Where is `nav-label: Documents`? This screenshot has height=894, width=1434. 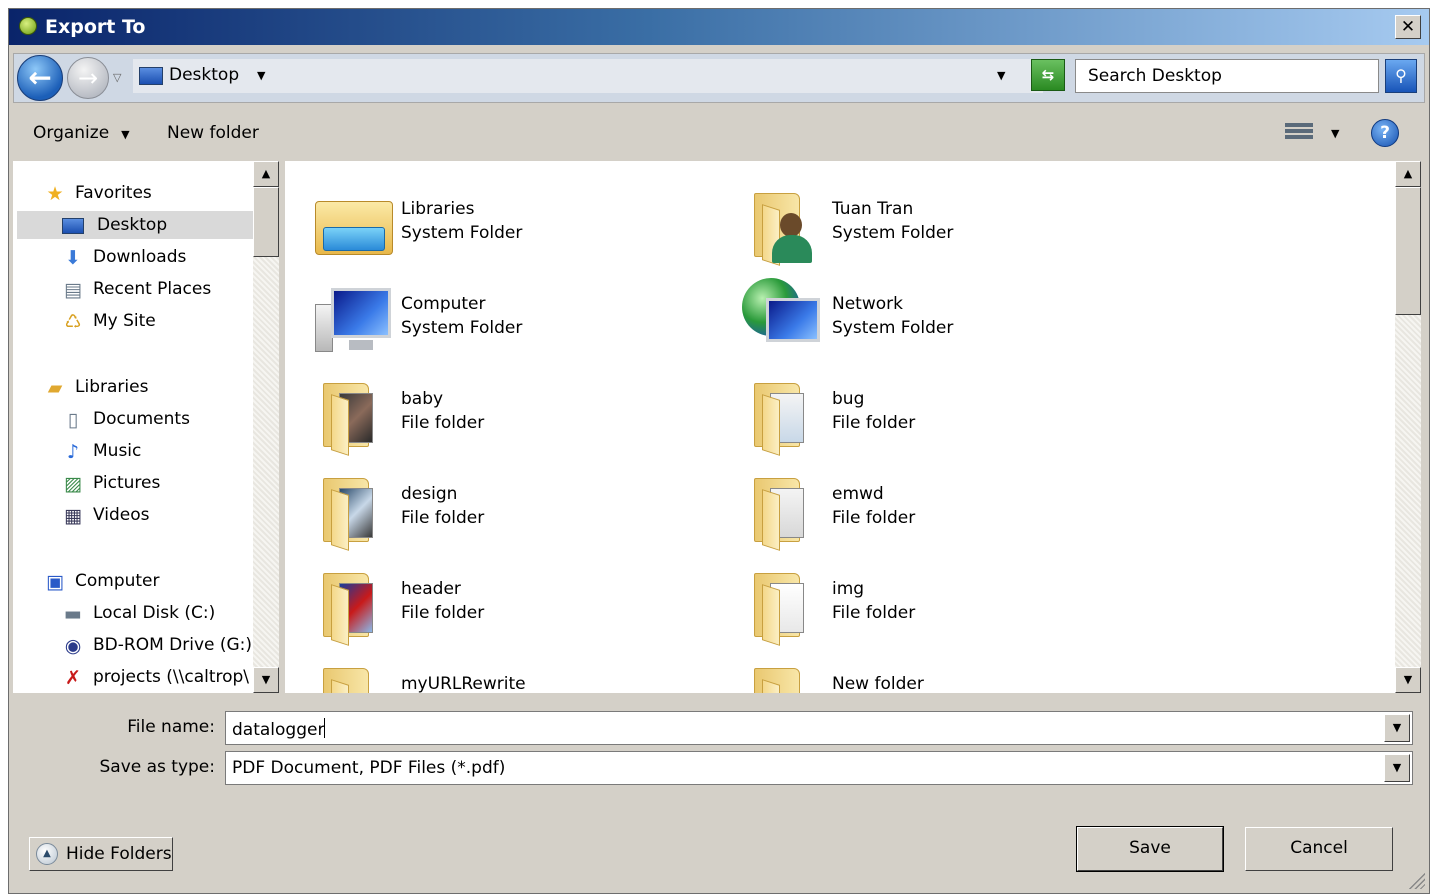 nav-label: Documents is located at coordinates (141, 419).